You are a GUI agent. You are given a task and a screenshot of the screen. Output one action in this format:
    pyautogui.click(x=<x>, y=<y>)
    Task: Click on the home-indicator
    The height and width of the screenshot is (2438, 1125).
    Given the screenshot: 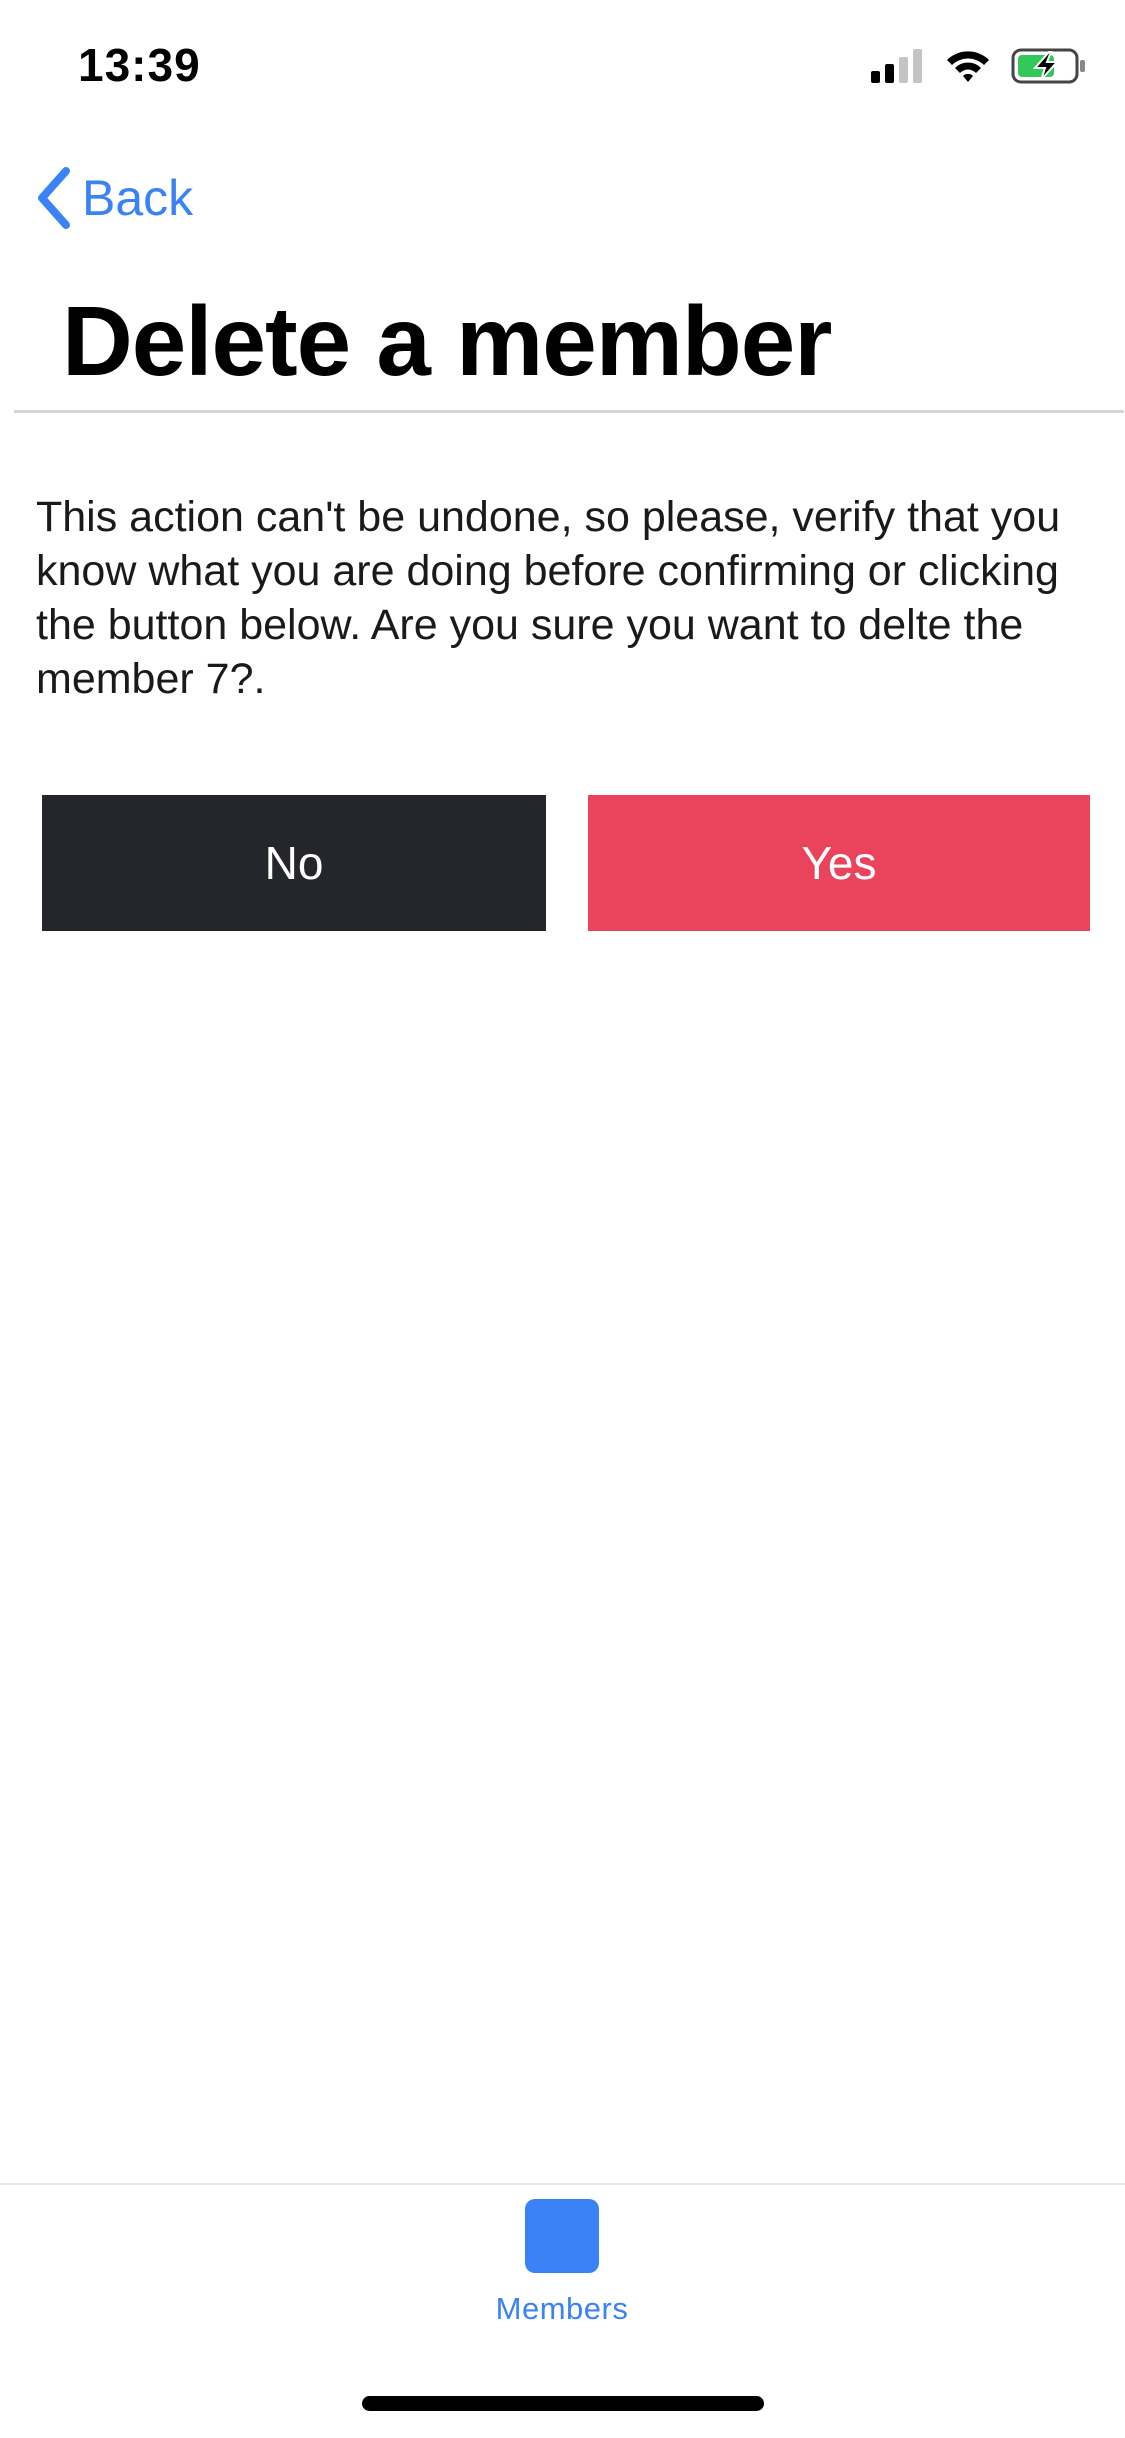 What is the action you would take?
    pyautogui.click(x=563, y=2403)
    